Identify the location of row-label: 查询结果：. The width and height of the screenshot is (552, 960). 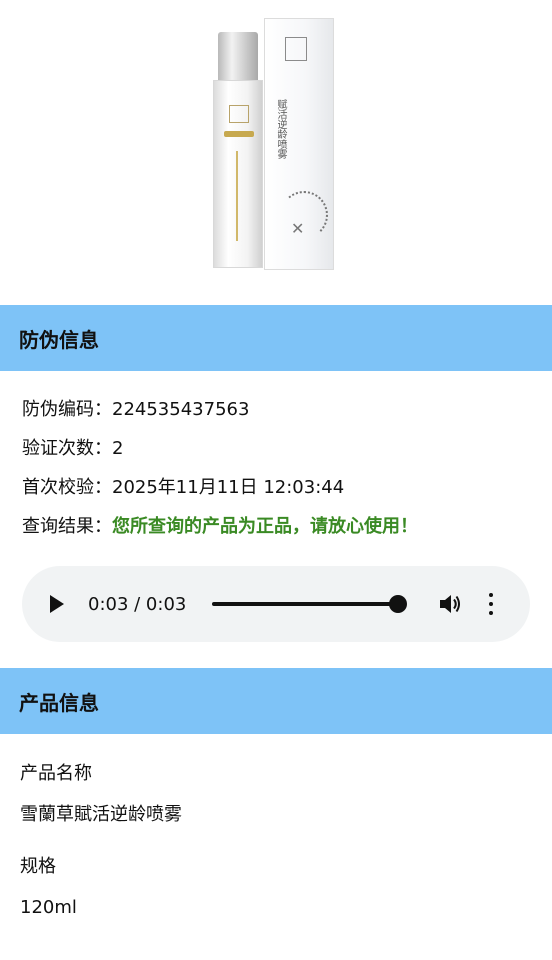
(67, 526).